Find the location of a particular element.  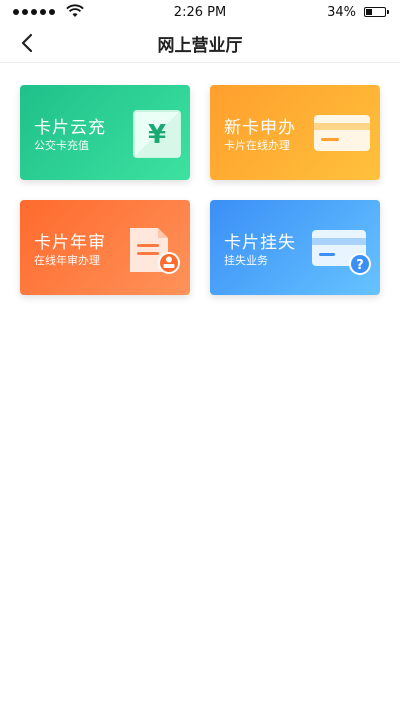

status-bar: 2:26 PM 34% is located at coordinates (200, 12).